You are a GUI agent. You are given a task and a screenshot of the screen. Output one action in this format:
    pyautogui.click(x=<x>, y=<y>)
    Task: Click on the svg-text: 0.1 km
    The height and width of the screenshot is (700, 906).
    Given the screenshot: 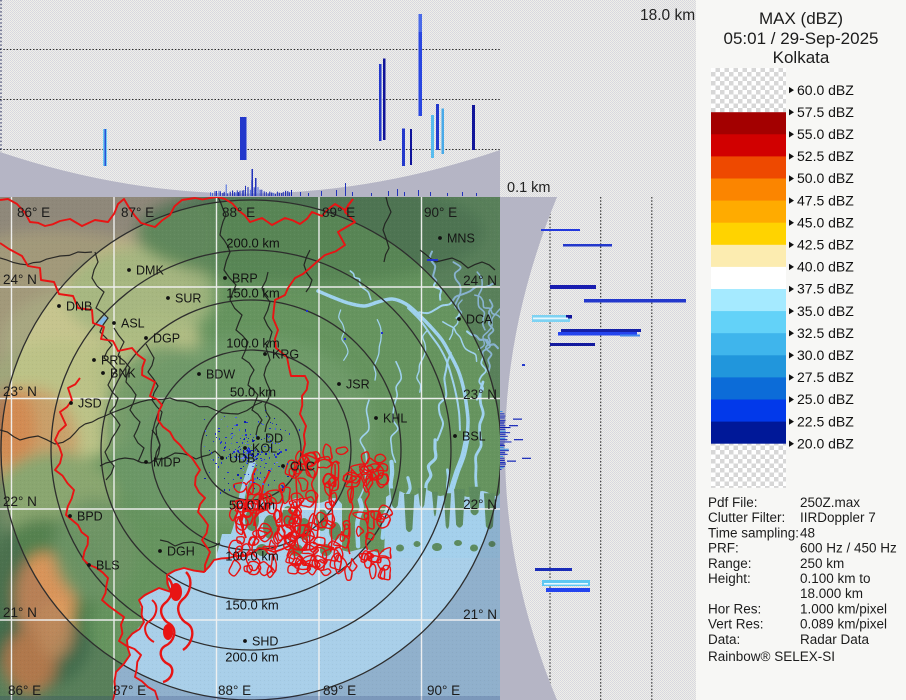 What is the action you would take?
    pyautogui.click(x=529, y=188)
    